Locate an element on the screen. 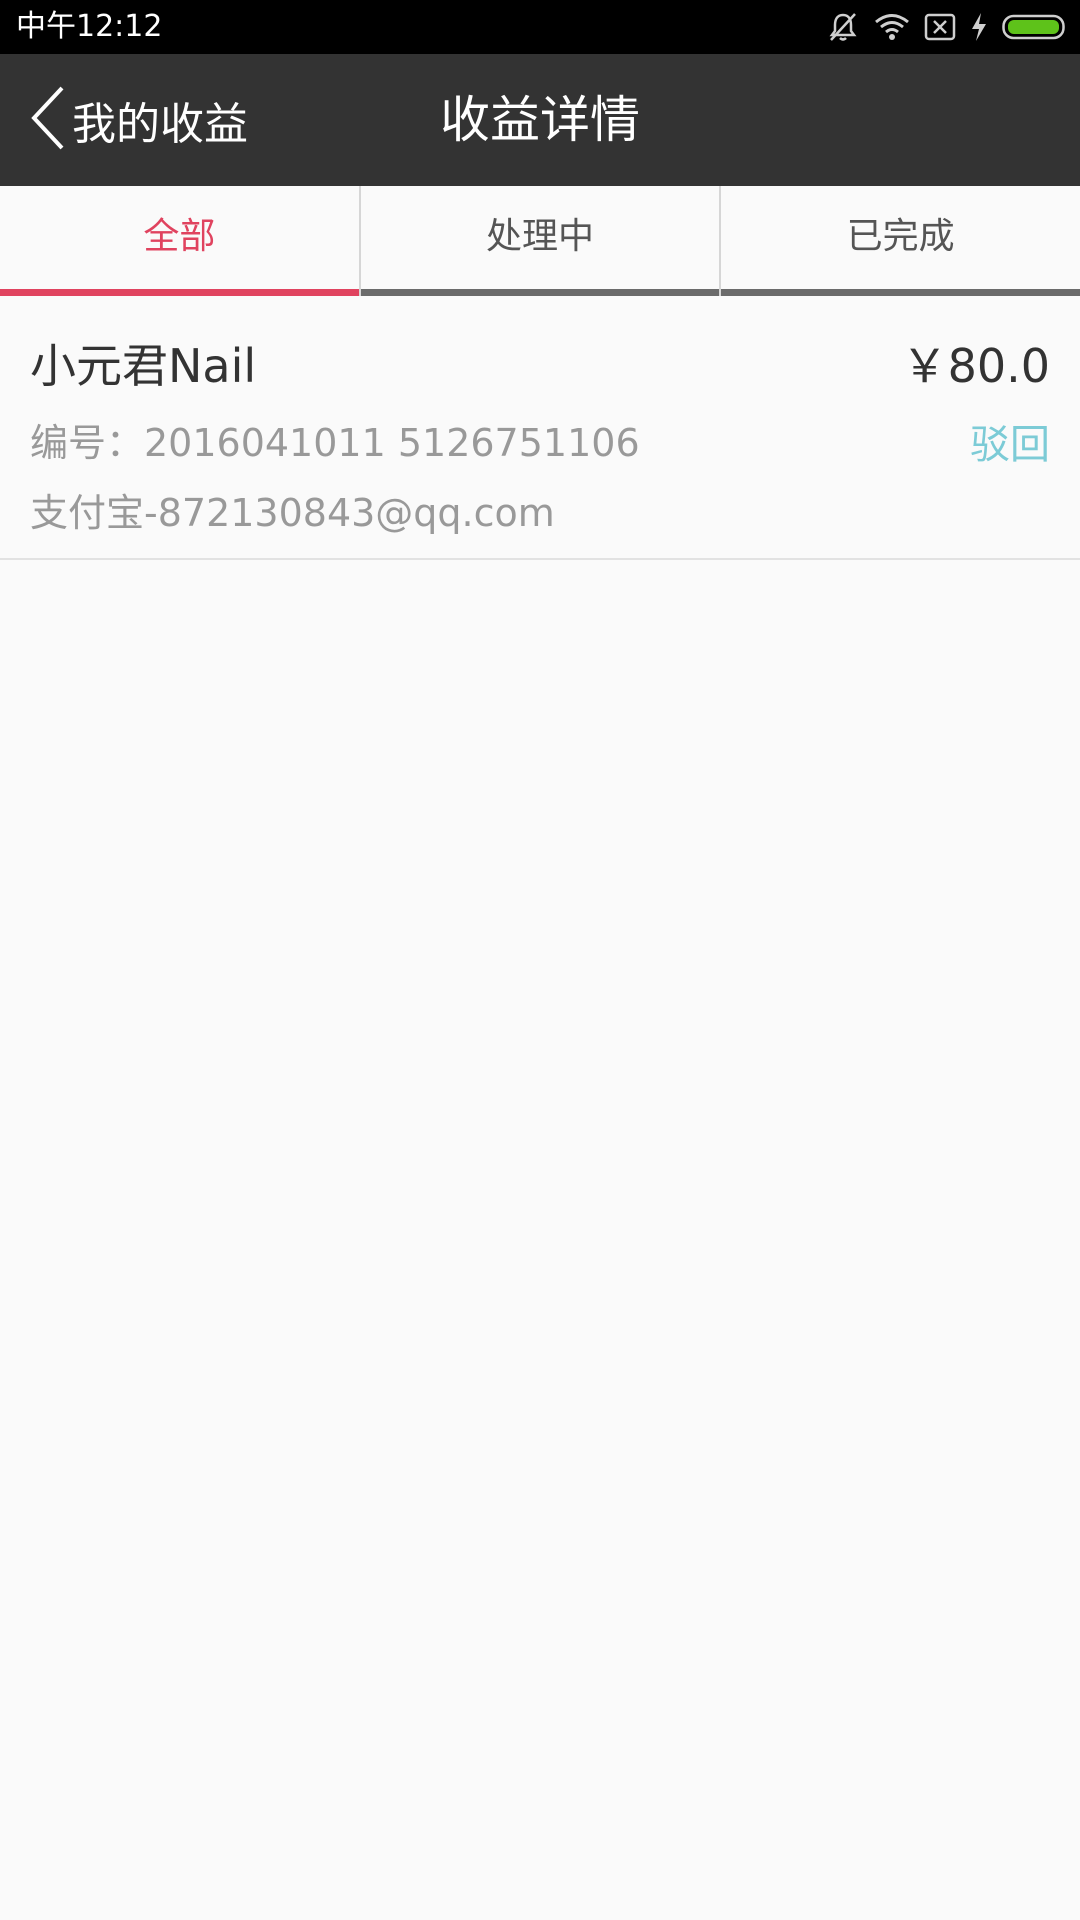  wifi-icon is located at coordinates (892, 27).